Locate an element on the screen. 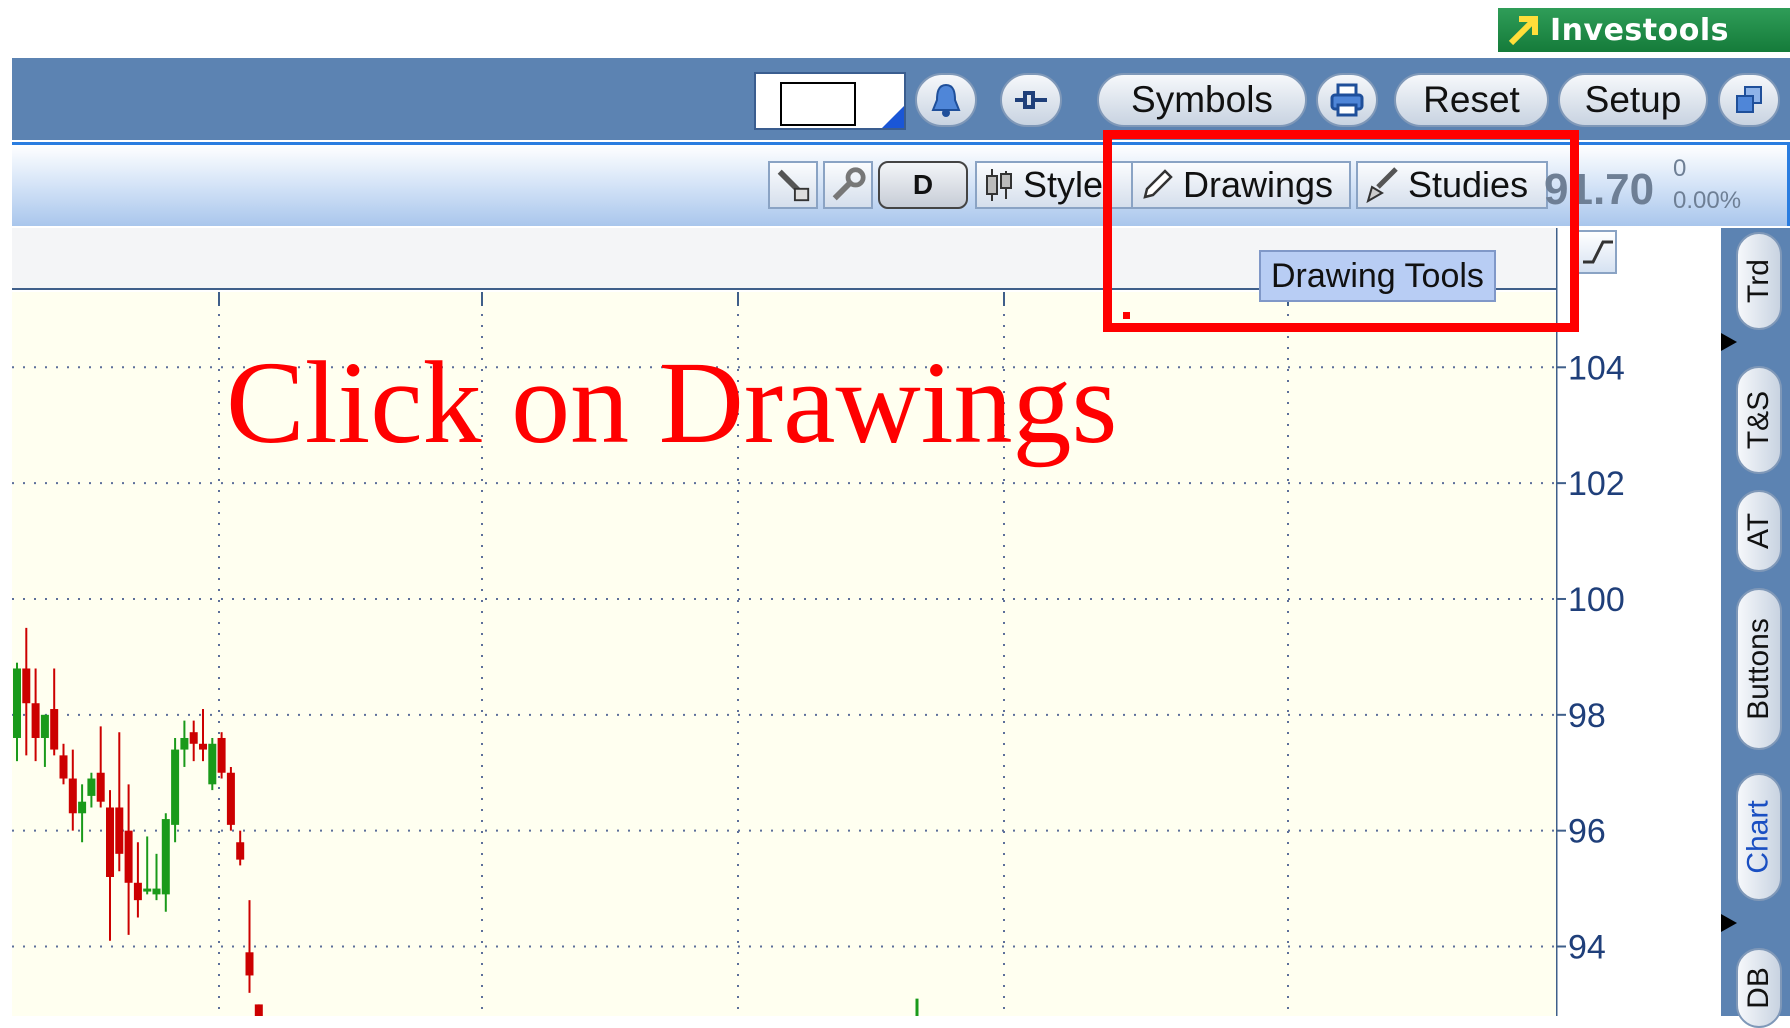 This screenshot has height=1028, width=1790. wrench-button is located at coordinates (848, 185).